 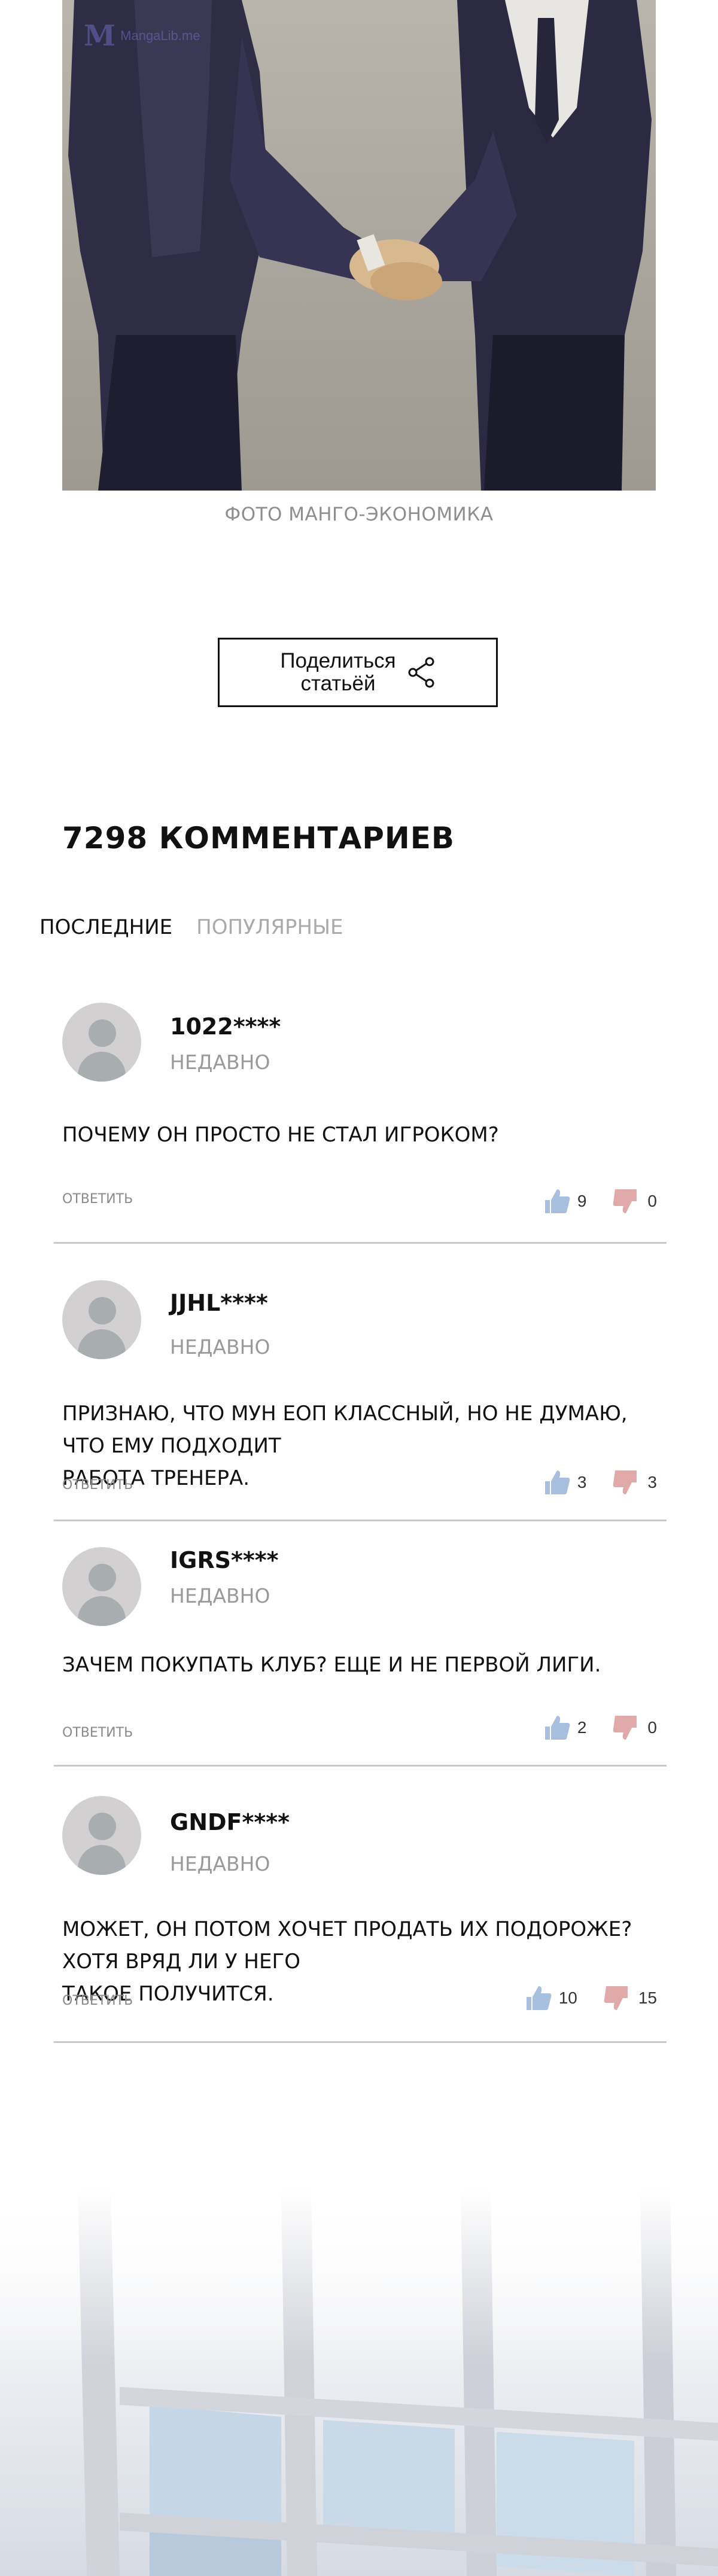 I want to click on tab-popular: ПОПУЛЯРНЫЕ, so click(x=270, y=927).